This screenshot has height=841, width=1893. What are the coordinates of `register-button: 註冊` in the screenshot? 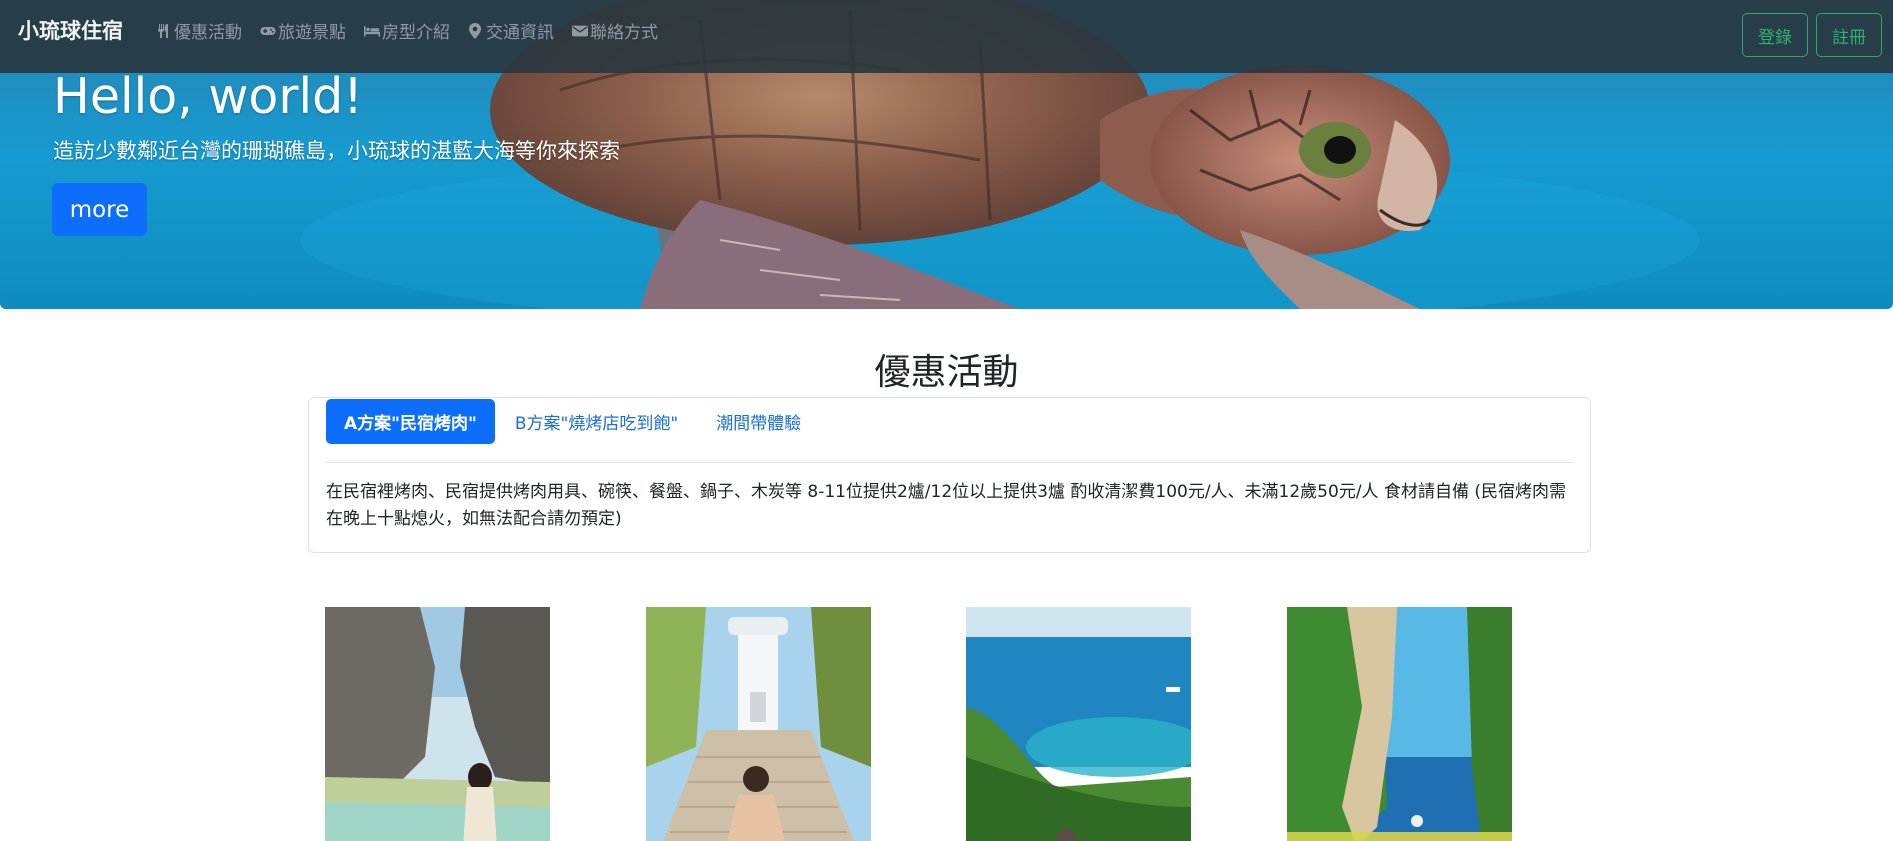 It's located at (1849, 35).